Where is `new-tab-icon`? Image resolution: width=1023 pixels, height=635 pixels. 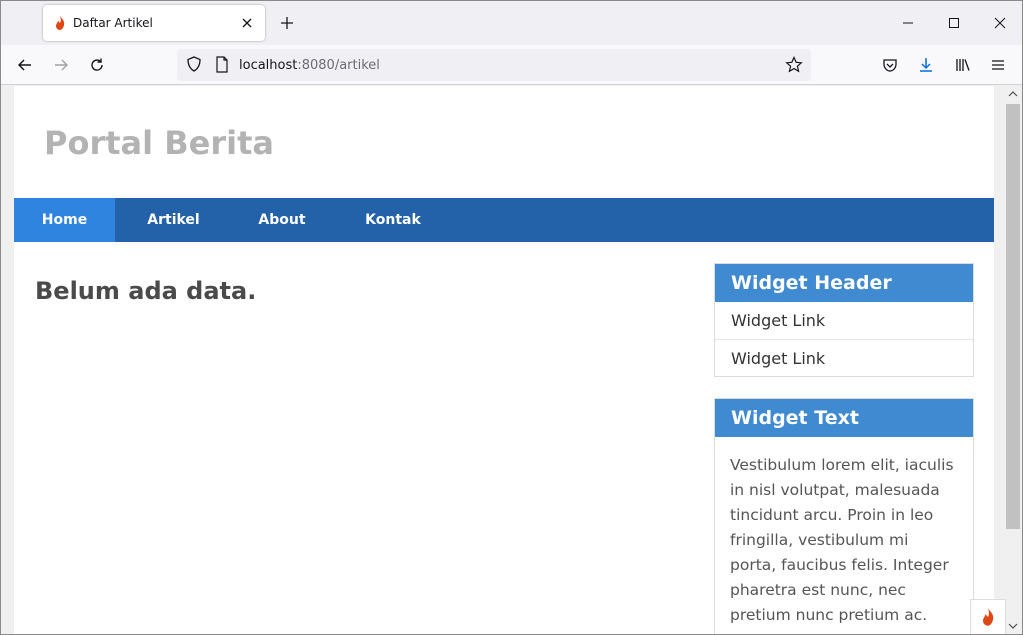
new-tab-icon is located at coordinates (287, 23).